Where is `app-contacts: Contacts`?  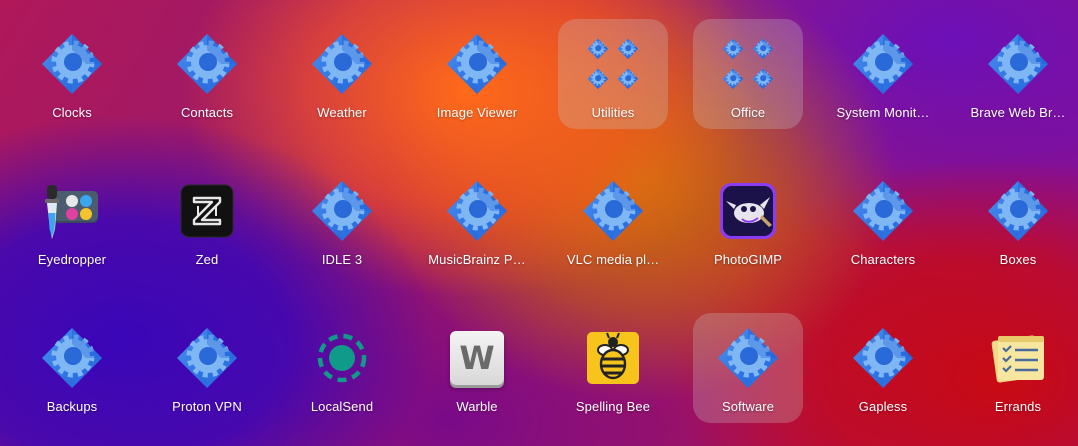 app-contacts: Contacts is located at coordinates (207, 74).